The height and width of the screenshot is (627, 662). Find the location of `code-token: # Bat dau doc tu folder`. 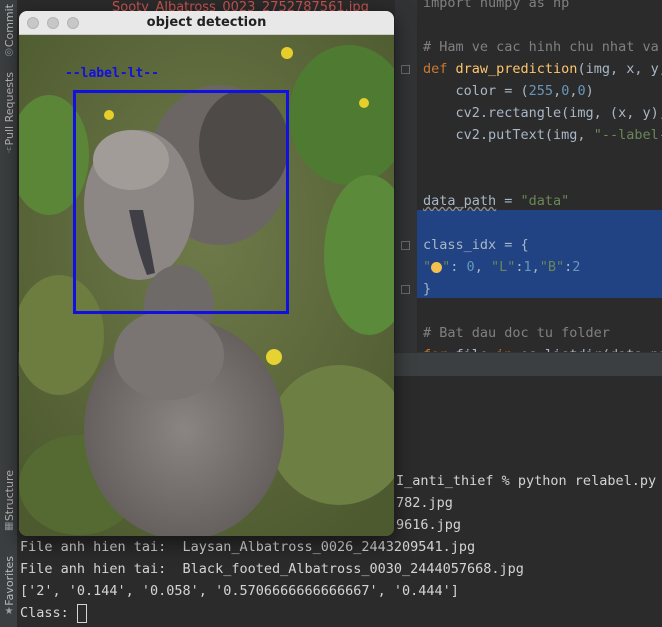

code-token: # Bat dau doc tu folder is located at coordinates (516, 333).